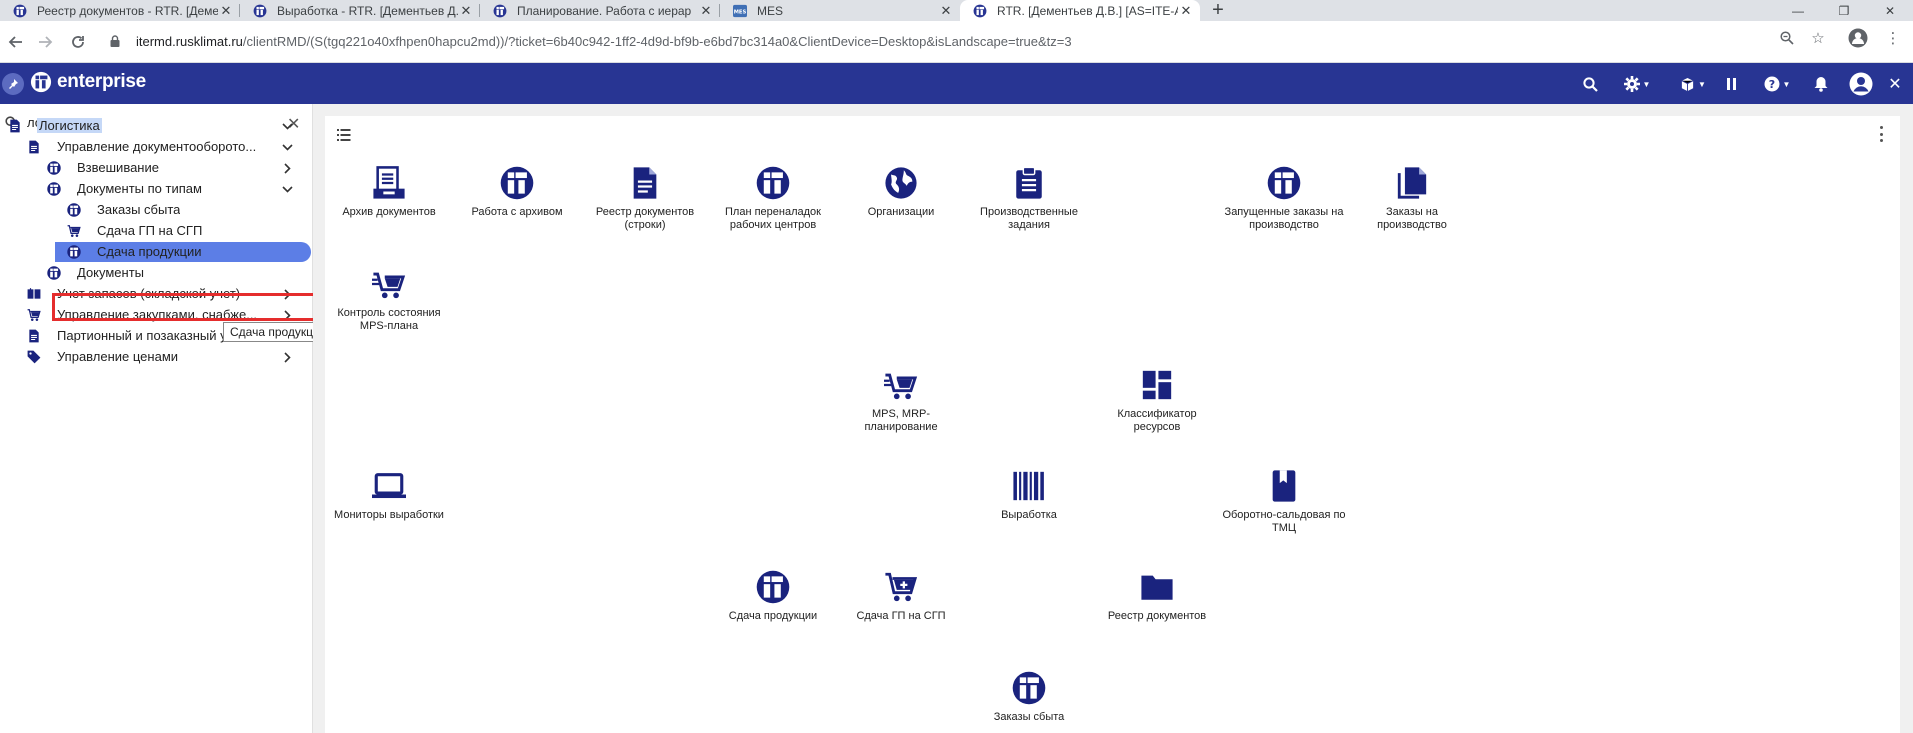 The height and width of the screenshot is (733, 1913). I want to click on boxes-icon, so click(34, 294).